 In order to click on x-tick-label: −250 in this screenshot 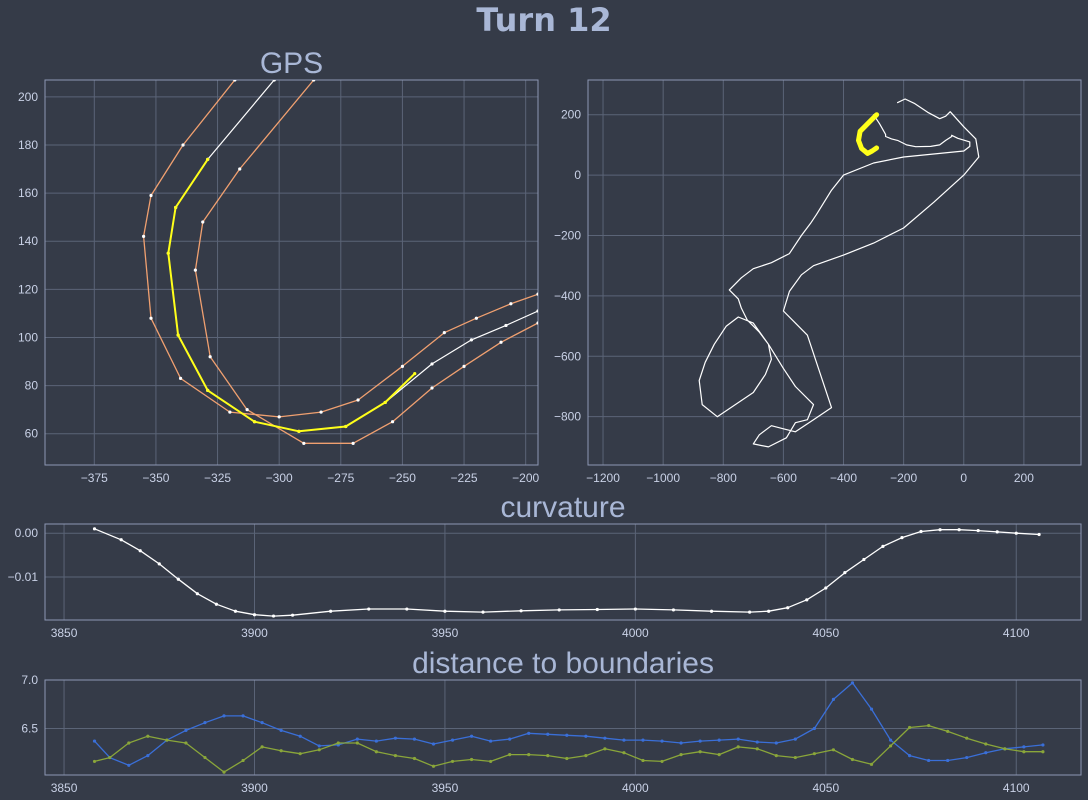, I will do `click(402, 478)`.